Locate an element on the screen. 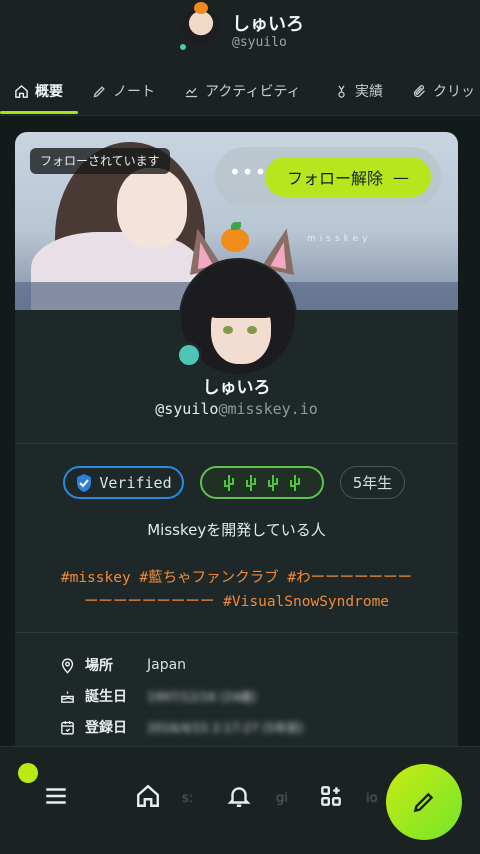  profile-bio: Misskeyを開発している人 is located at coordinates (236, 530).